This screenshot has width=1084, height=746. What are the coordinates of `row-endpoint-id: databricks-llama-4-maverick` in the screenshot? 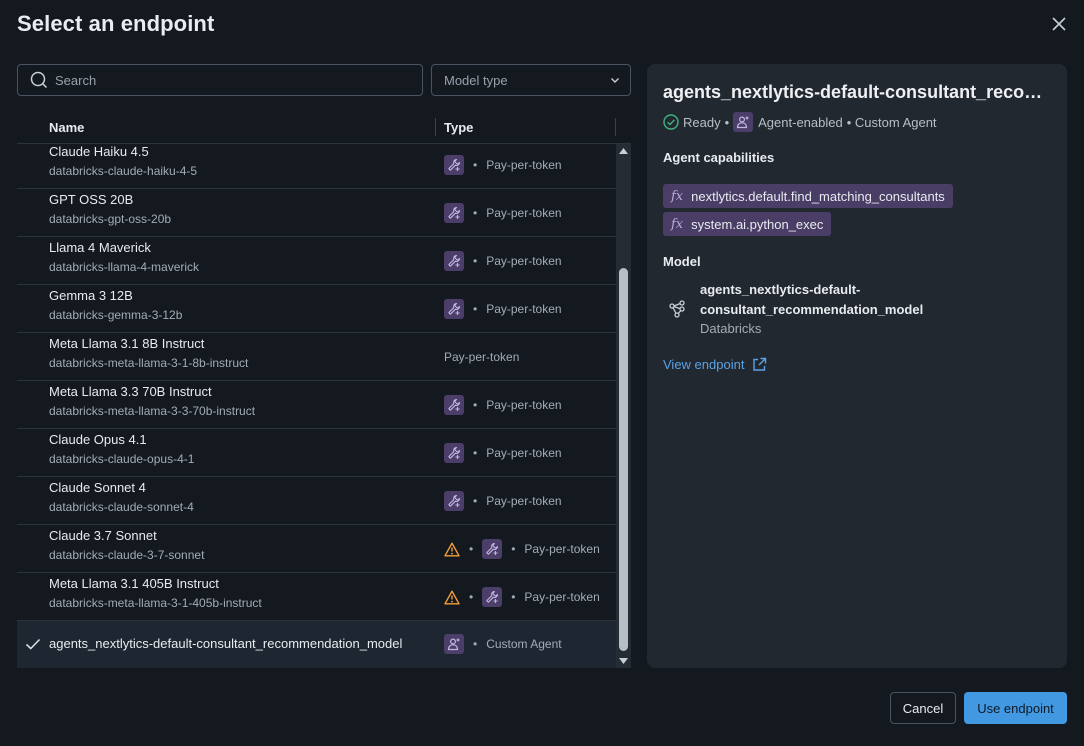 It's located at (124, 267).